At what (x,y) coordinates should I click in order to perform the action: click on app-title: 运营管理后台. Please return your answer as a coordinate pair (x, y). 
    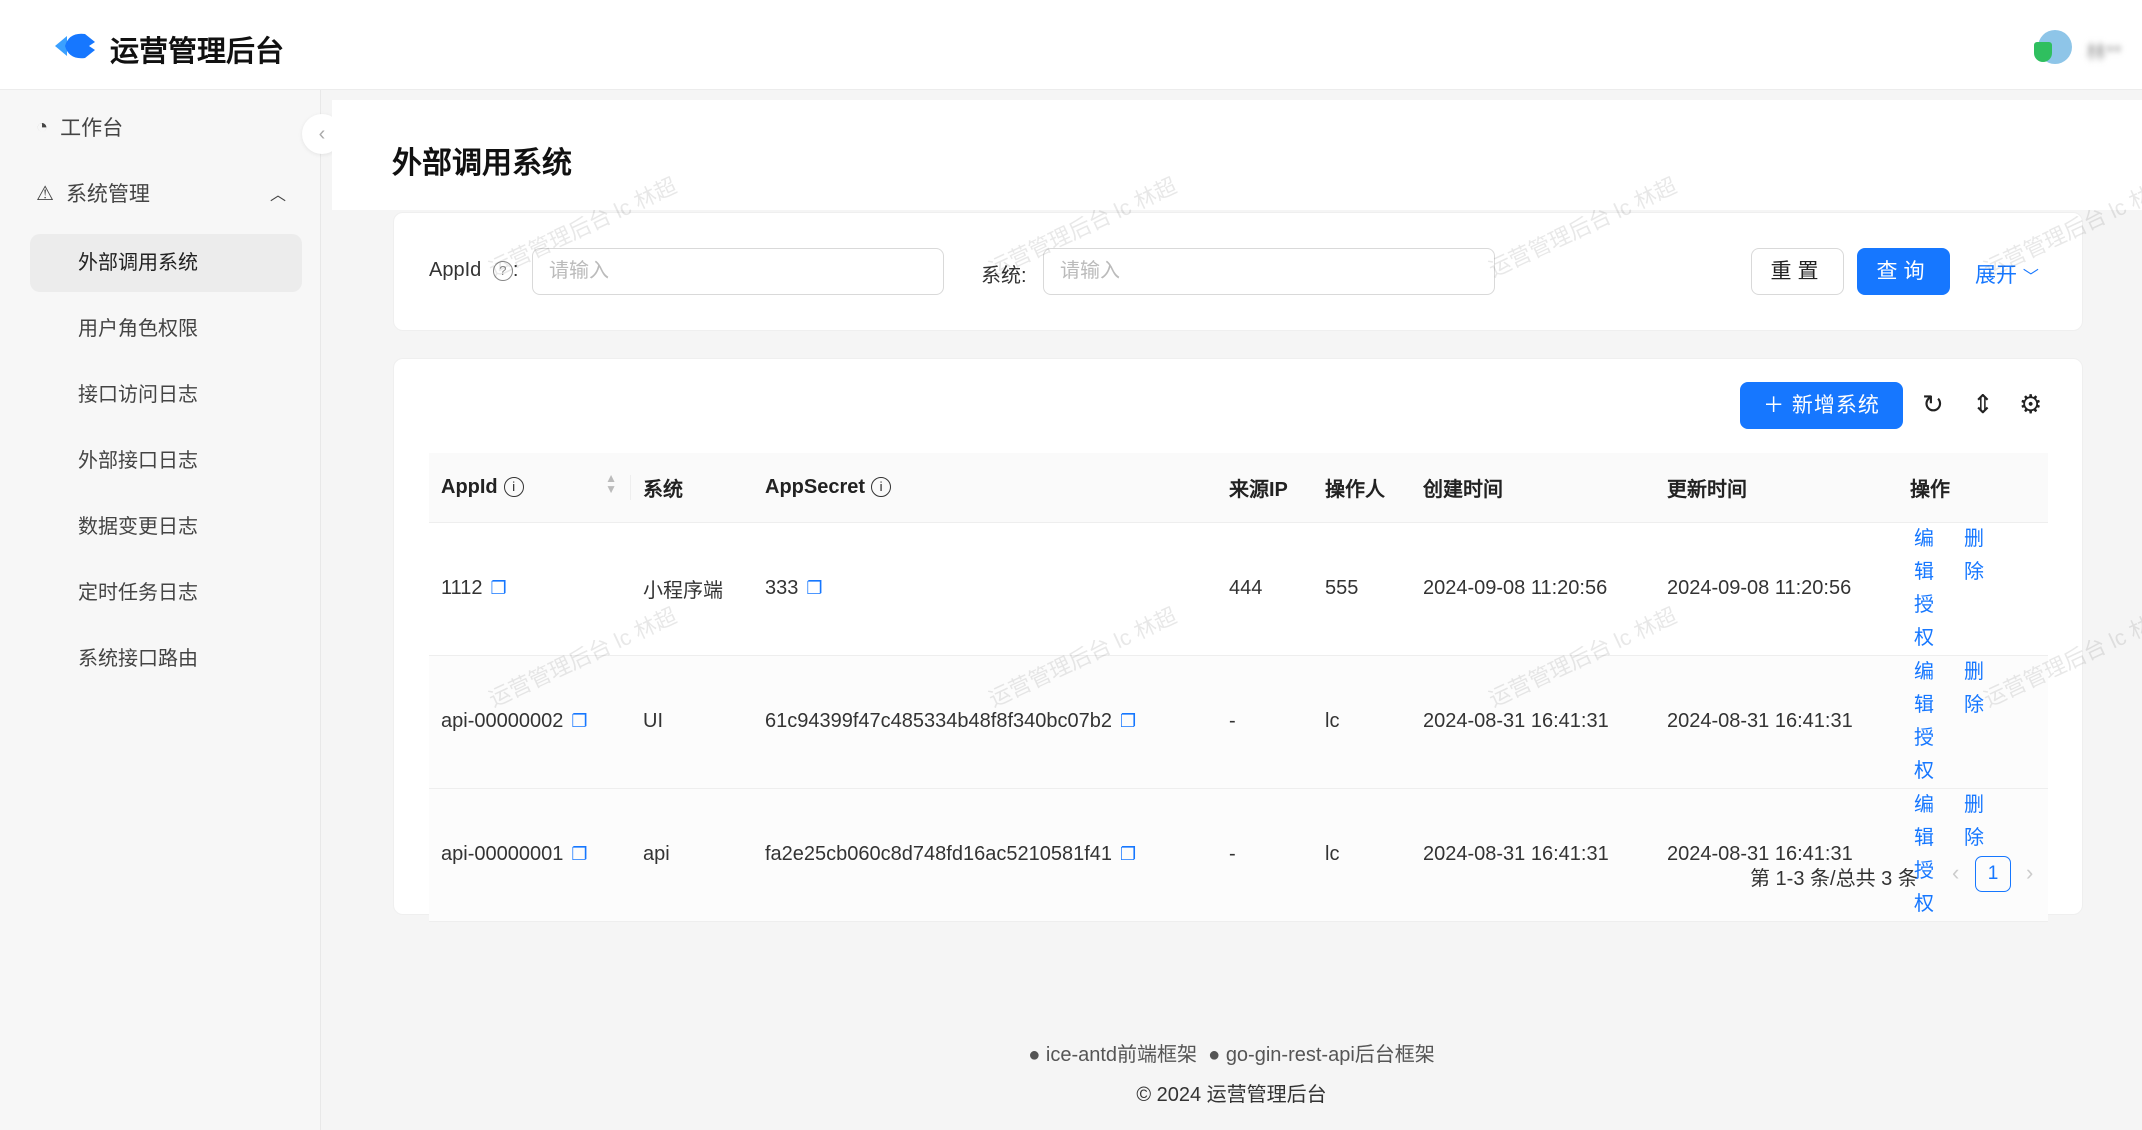
    Looking at the image, I should click on (197, 52).